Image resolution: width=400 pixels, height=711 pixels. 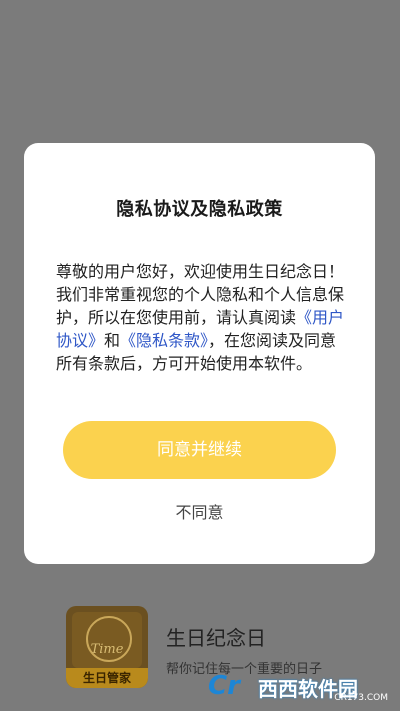 What do you see at coordinates (164, 340) in the screenshot?
I see `privacy-policy-link: 《隐私条款》` at bounding box center [164, 340].